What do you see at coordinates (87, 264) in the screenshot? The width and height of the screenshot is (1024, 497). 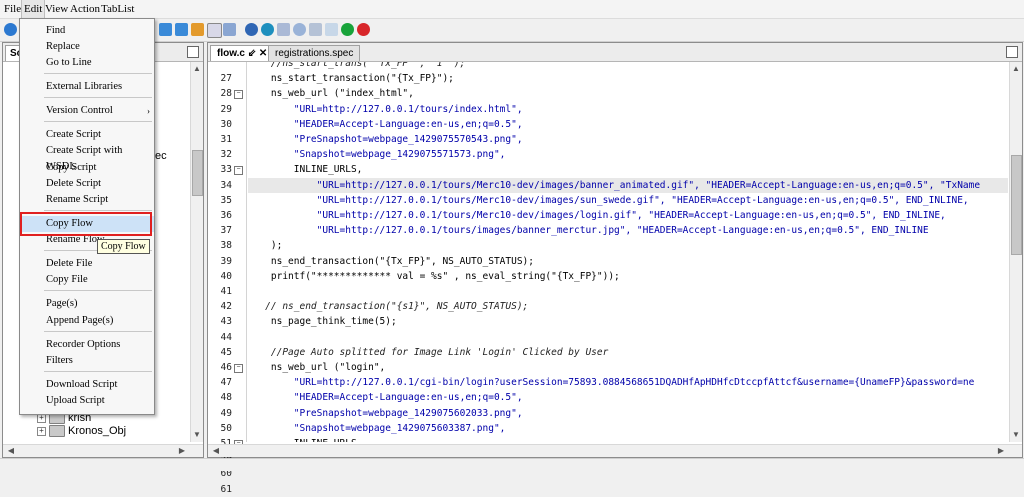 I see `menu-item: Delete File` at bounding box center [87, 264].